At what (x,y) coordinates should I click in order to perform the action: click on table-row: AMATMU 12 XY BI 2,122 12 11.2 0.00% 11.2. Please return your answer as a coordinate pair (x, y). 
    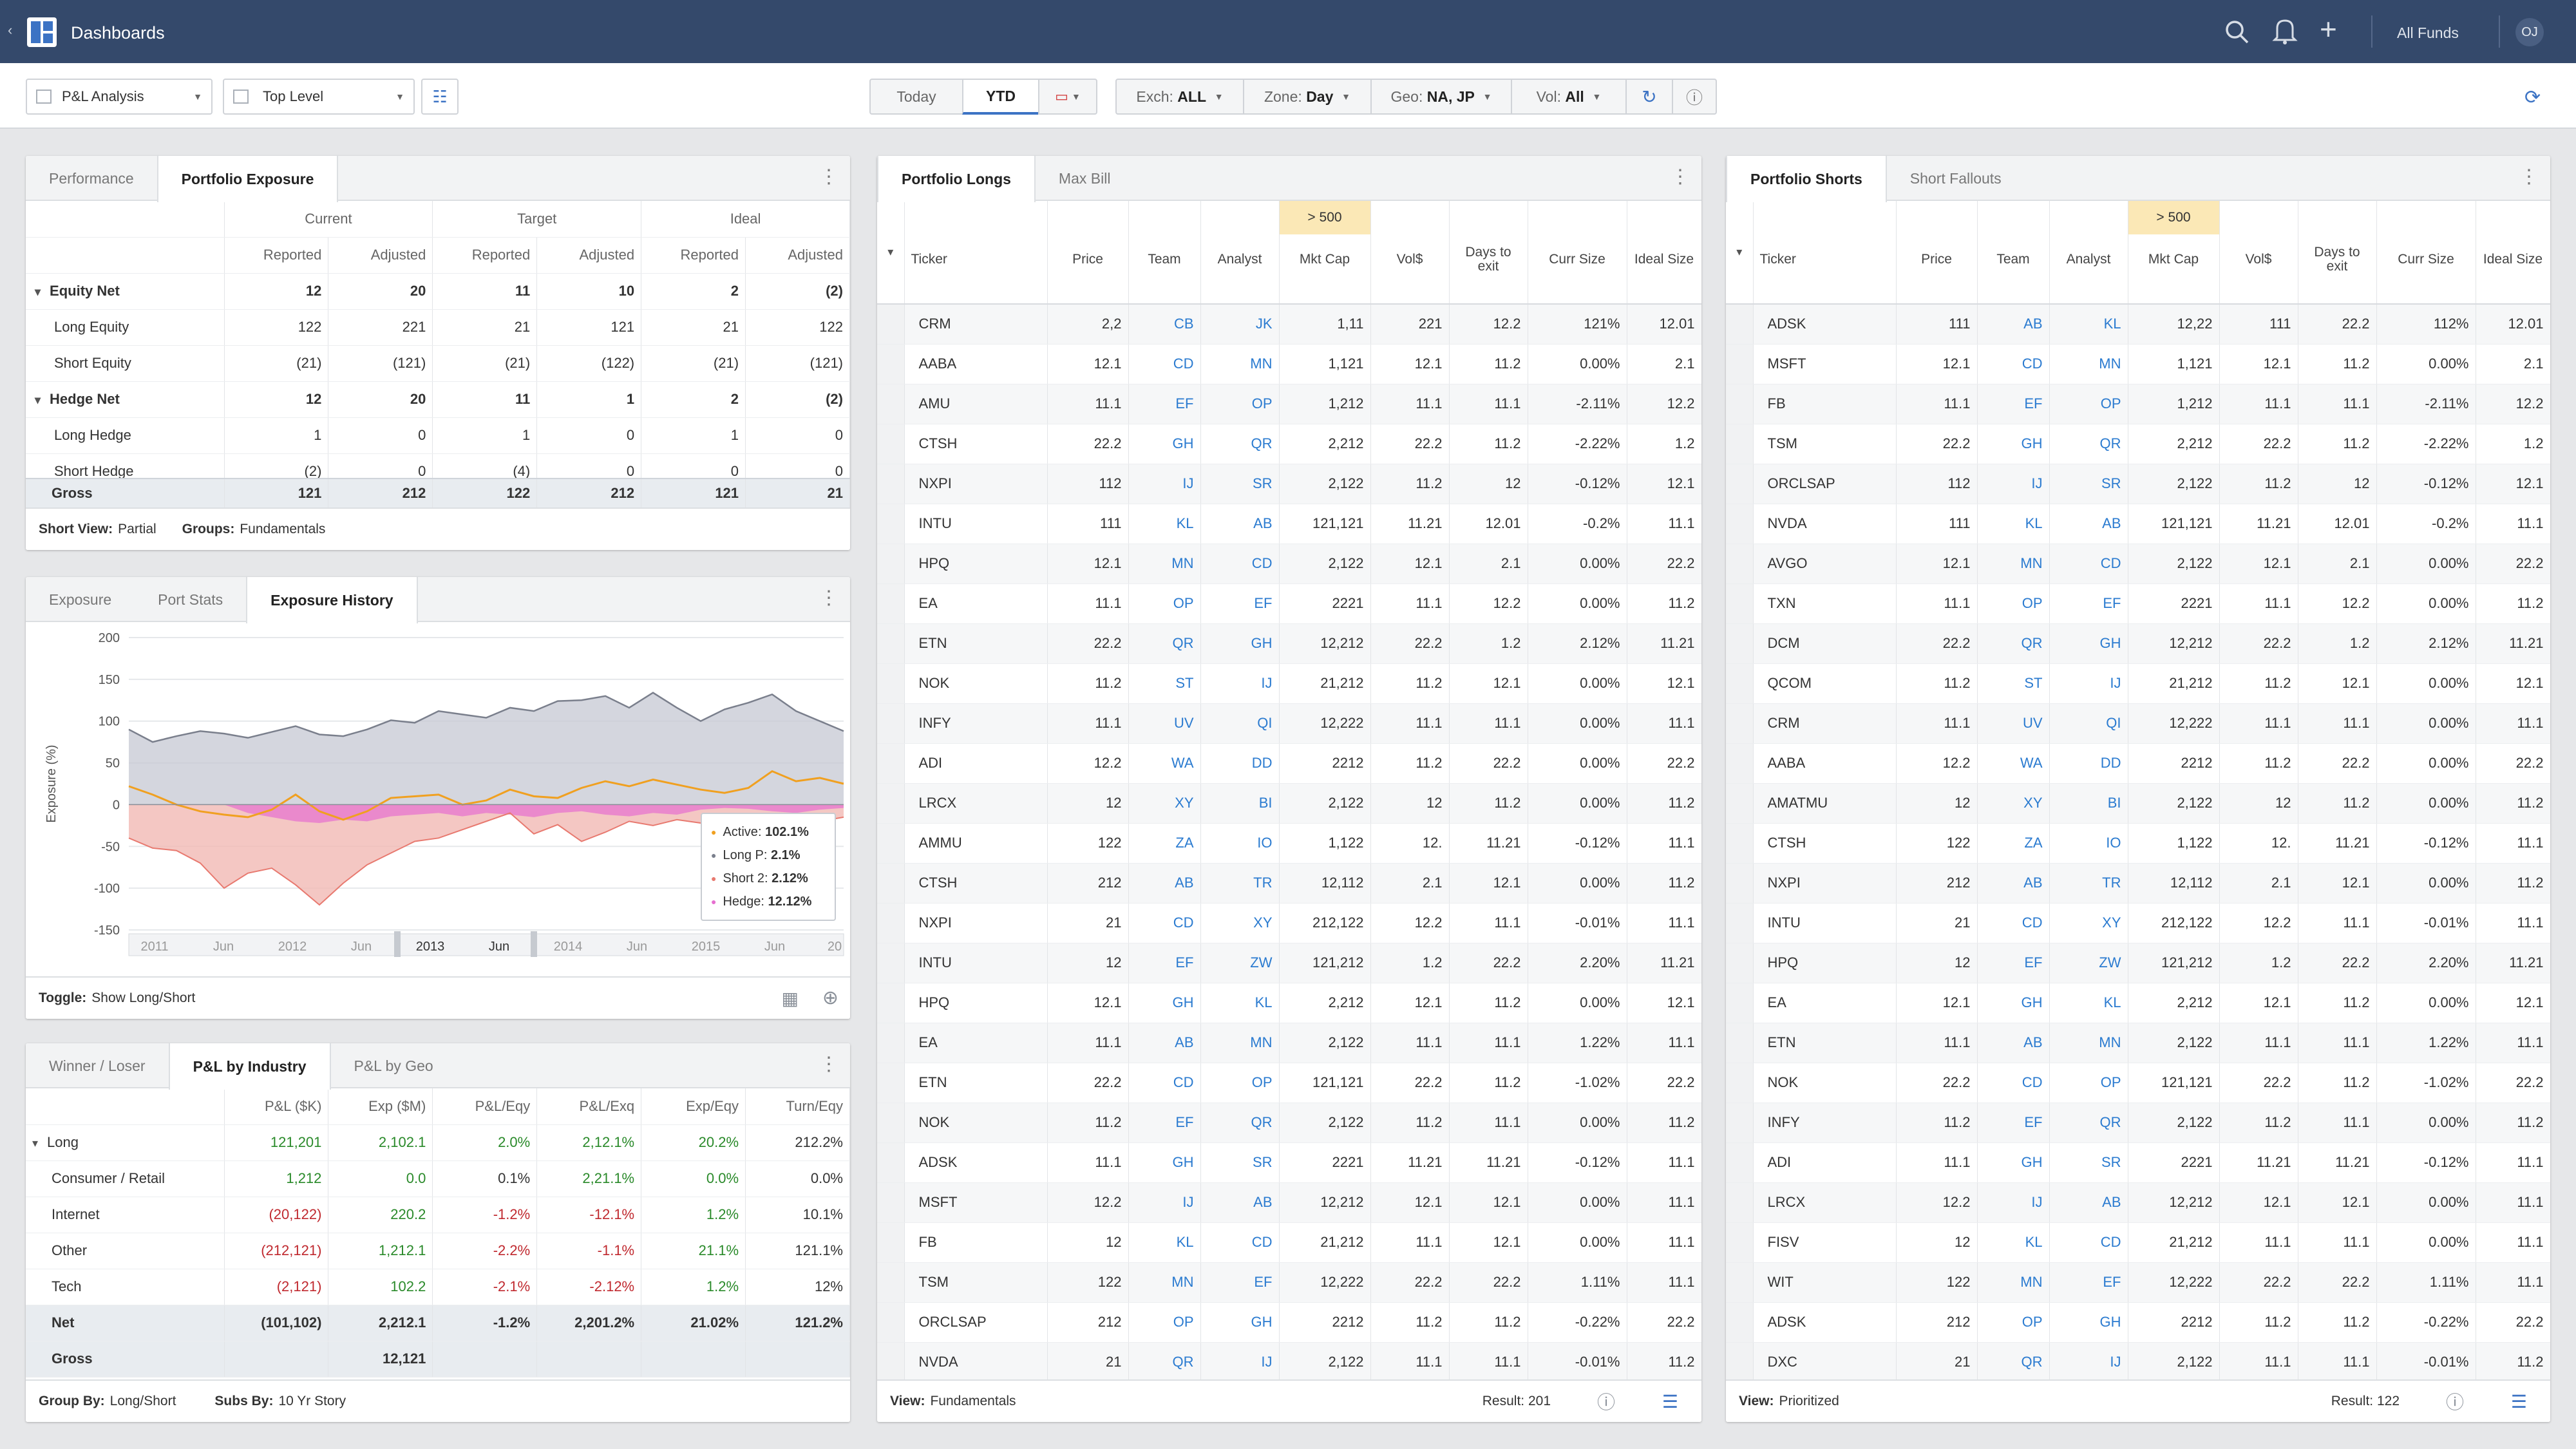
    Looking at the image, I should click on (2138, 804).